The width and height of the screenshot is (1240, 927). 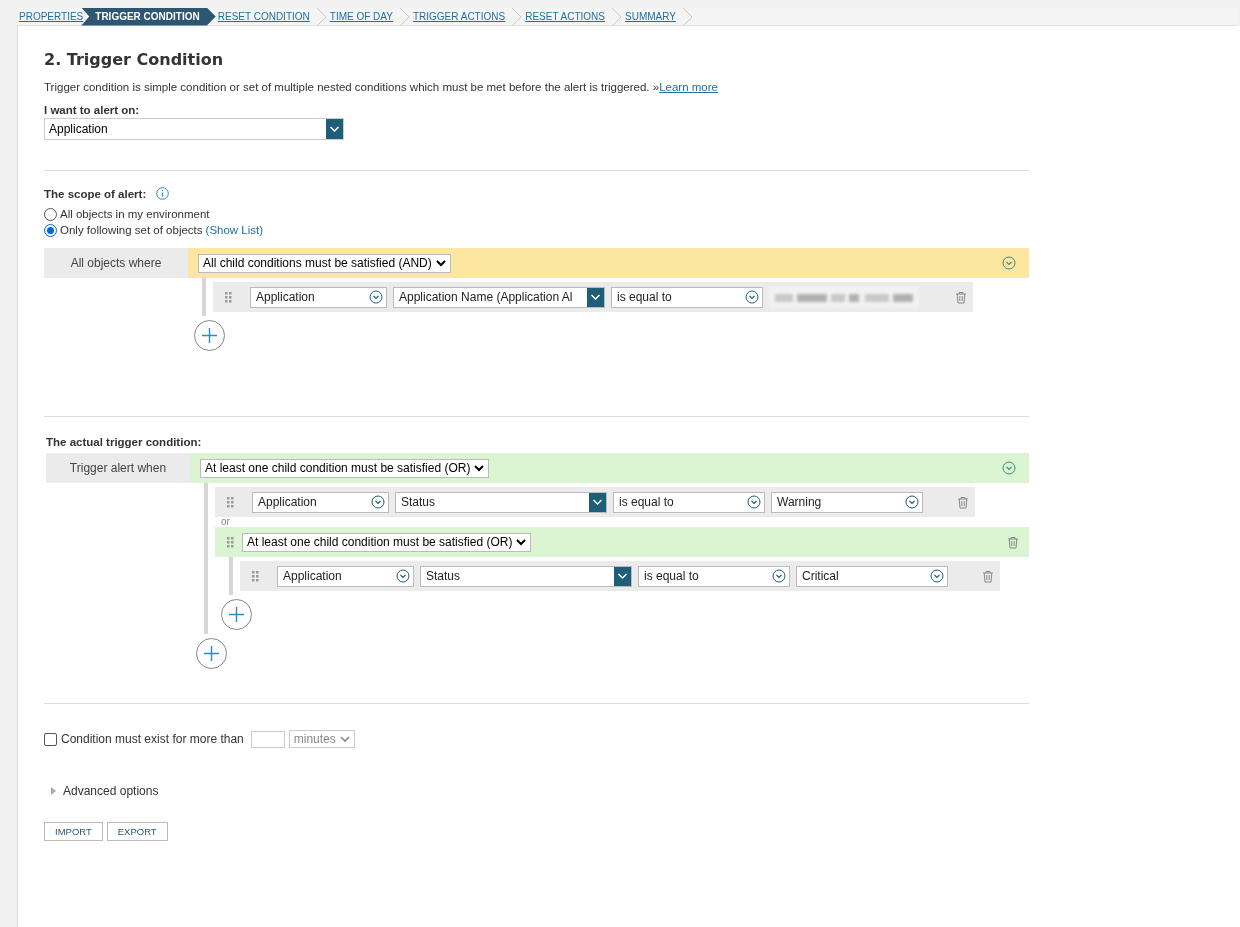 What do you see at coordinates (134, 59) in the screenshot?
I see `page-heading: 2. Trigger Condition` at bounding box center [134, 59].